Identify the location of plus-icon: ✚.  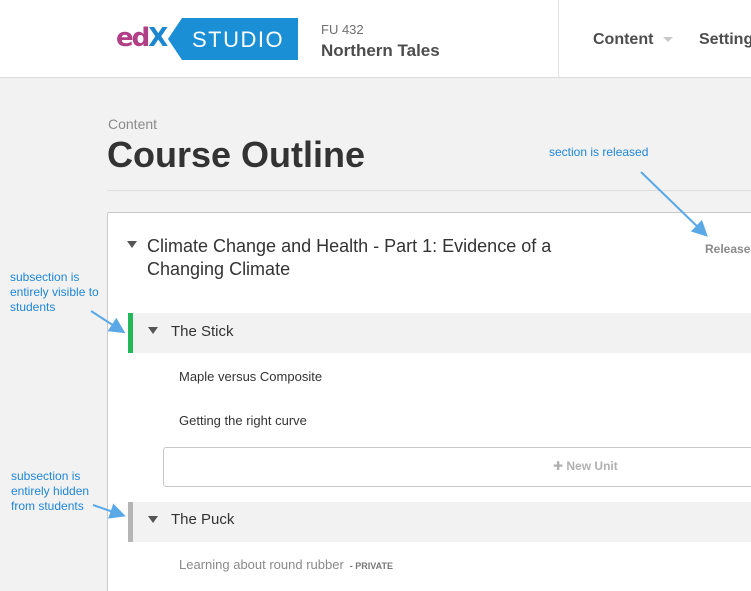
(560, 466).